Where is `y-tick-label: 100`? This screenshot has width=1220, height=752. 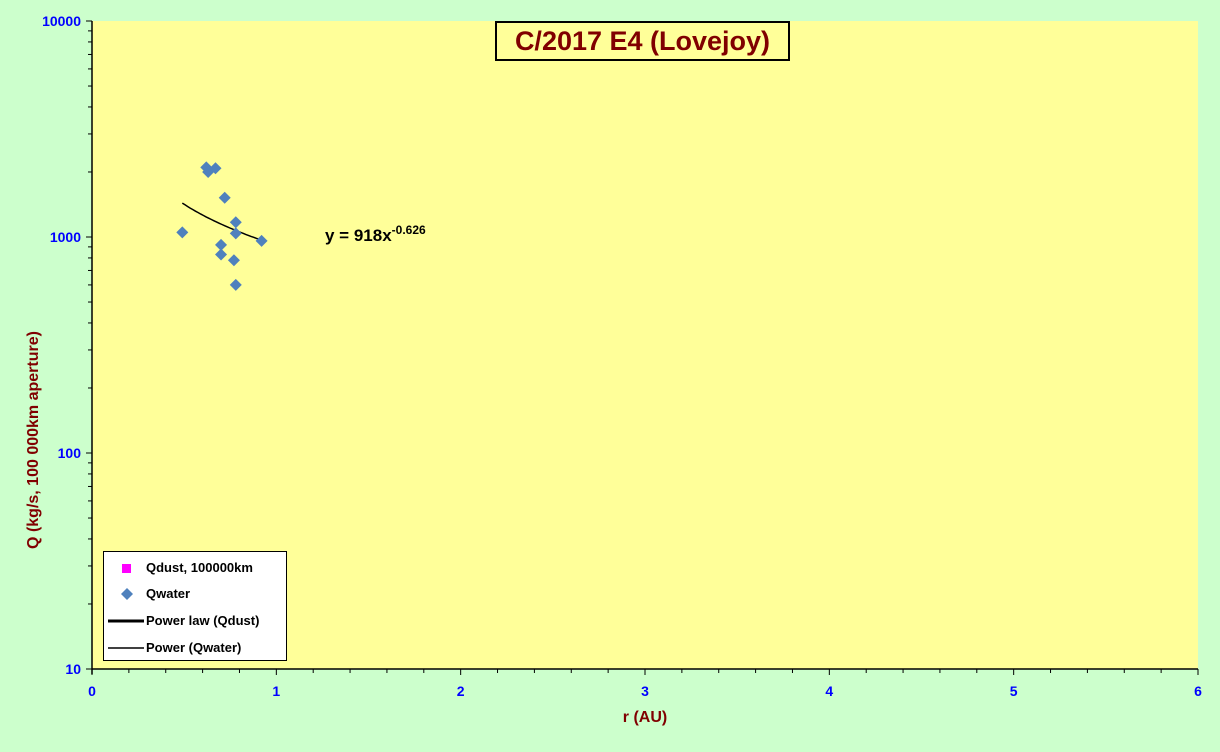 y-tick-label: 100 is located at coordinates (70, 453).